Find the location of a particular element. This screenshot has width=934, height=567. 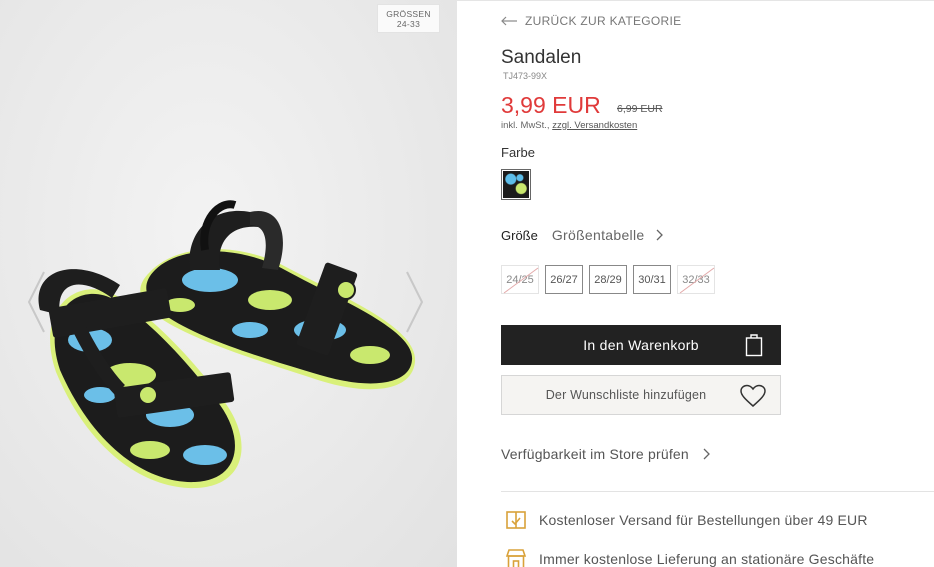

size-option-28-29: 28/29 is located at coordinates (608, 279).